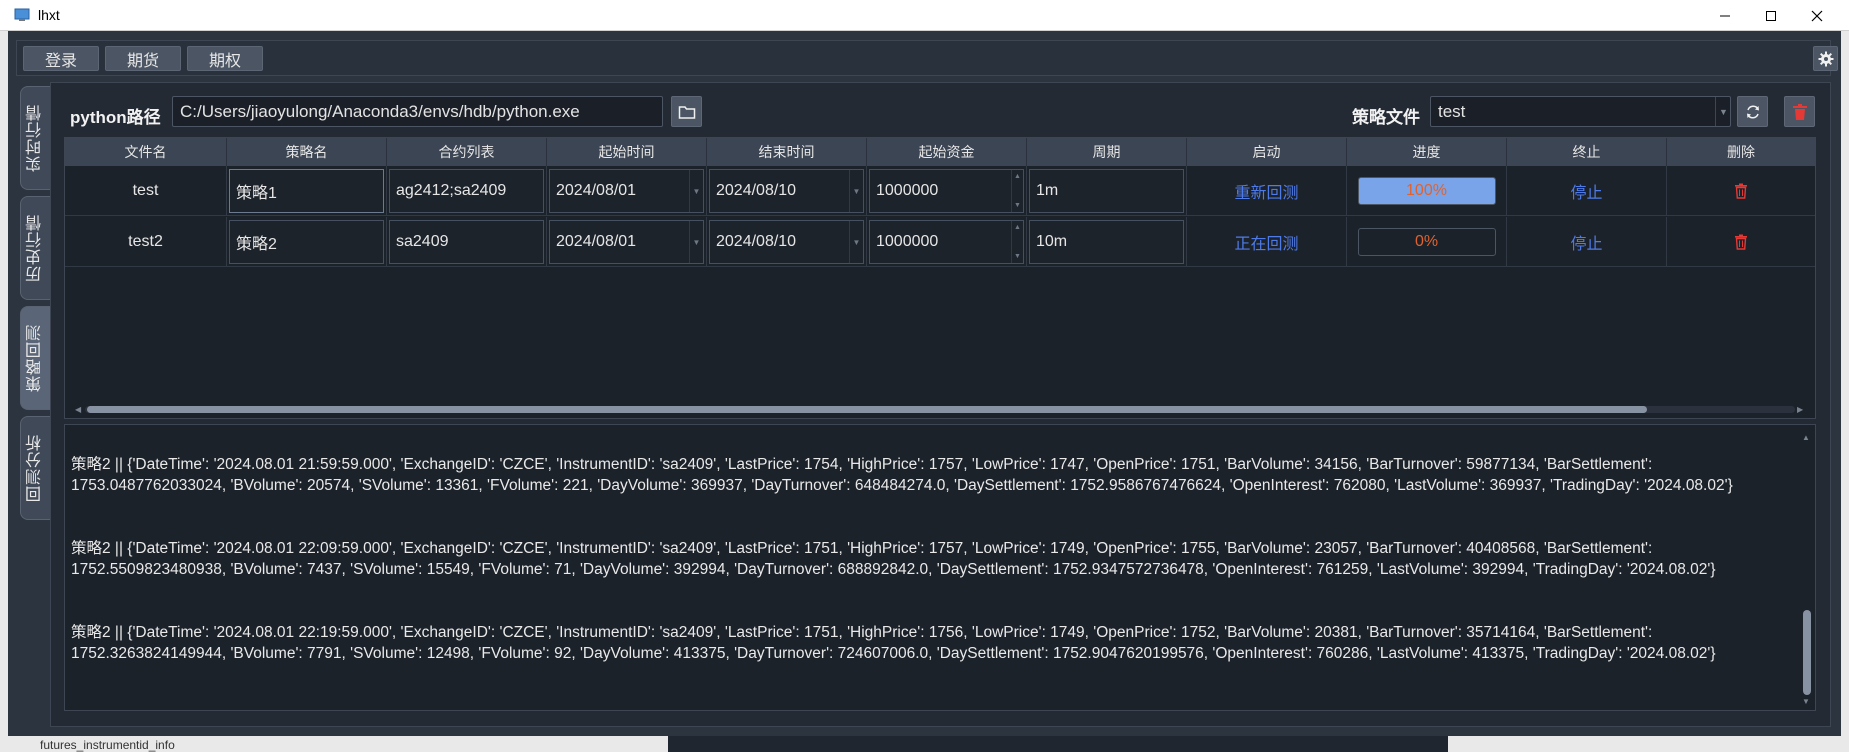 Image resolution: width=1849 pixels, height=752 pixels. I want to click on column-header: 文件名, so click(146, 152).